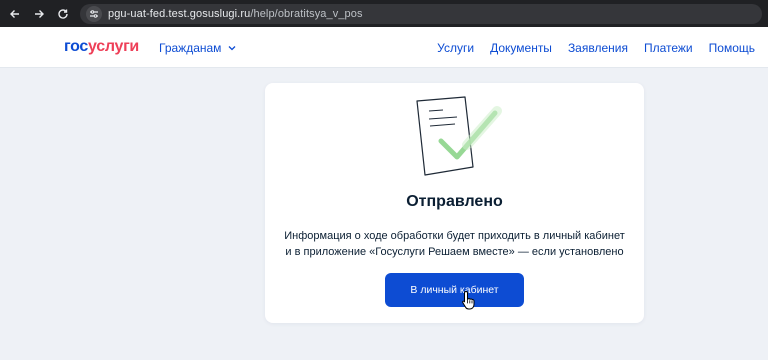 The height and width of the screenshot is (360, 768). What do you see at coordinates (232, 48) in the screenshot?
I see `chevron-down-icon` at bounding box center [232, 48].